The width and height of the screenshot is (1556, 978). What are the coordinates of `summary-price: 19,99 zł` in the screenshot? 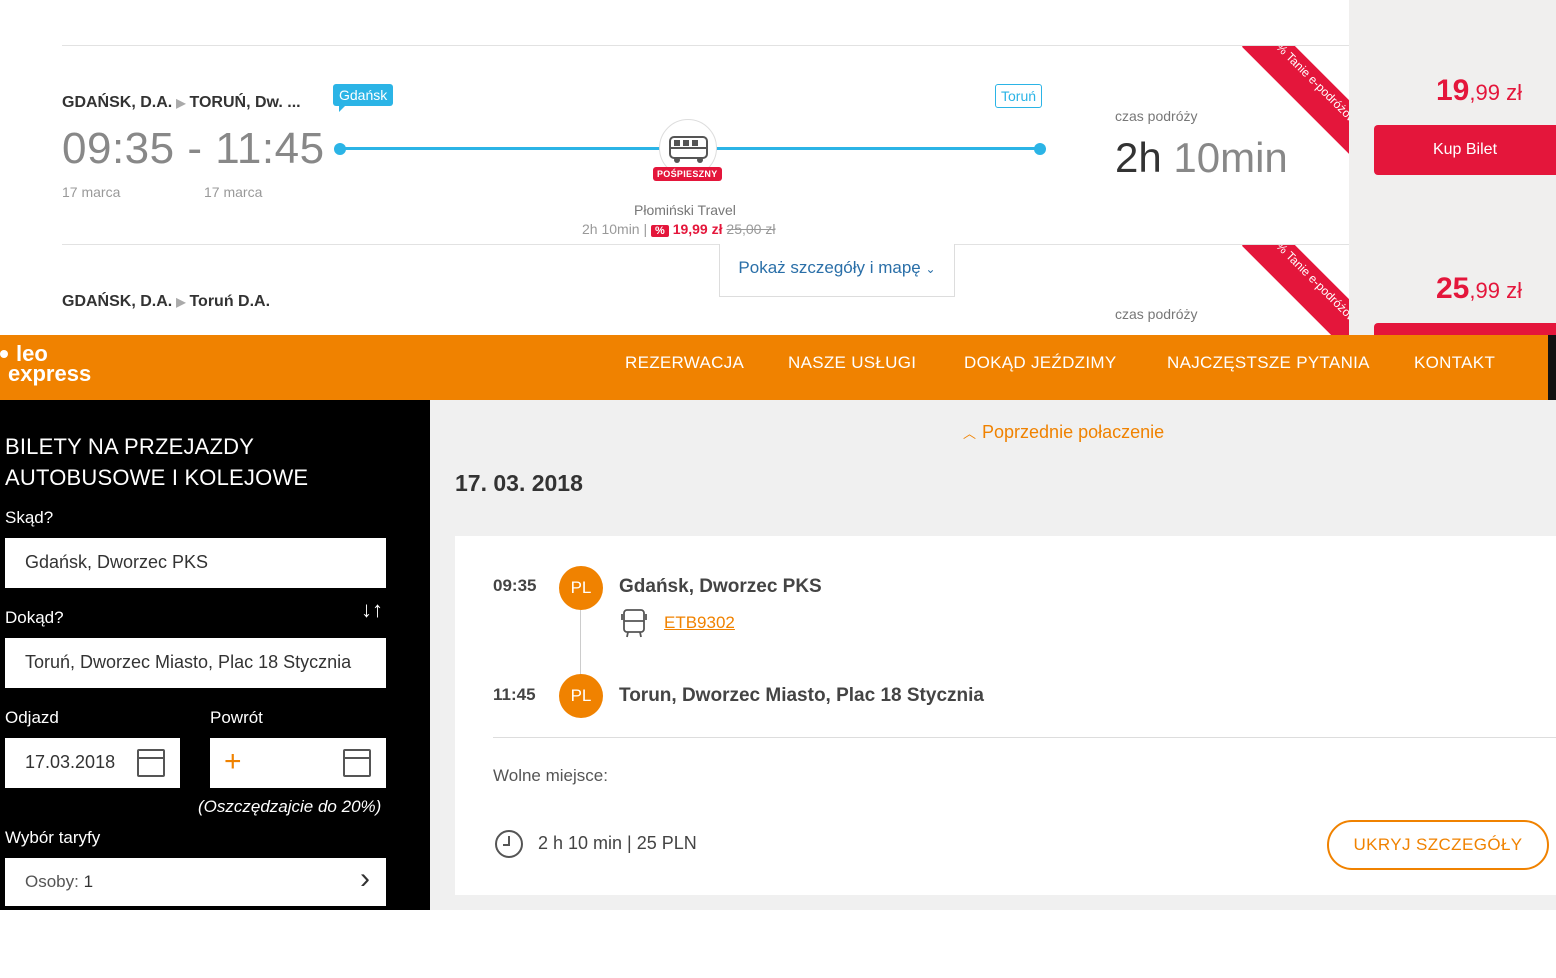 It's located at (697, 229).